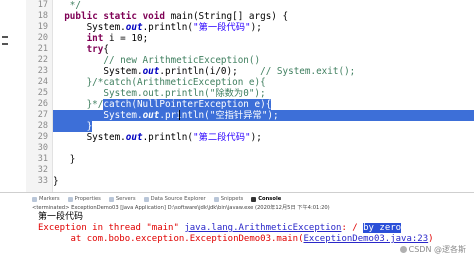 This screenshot has height=258, width=474. I want to click on line-number: 26, so click(42, 104).